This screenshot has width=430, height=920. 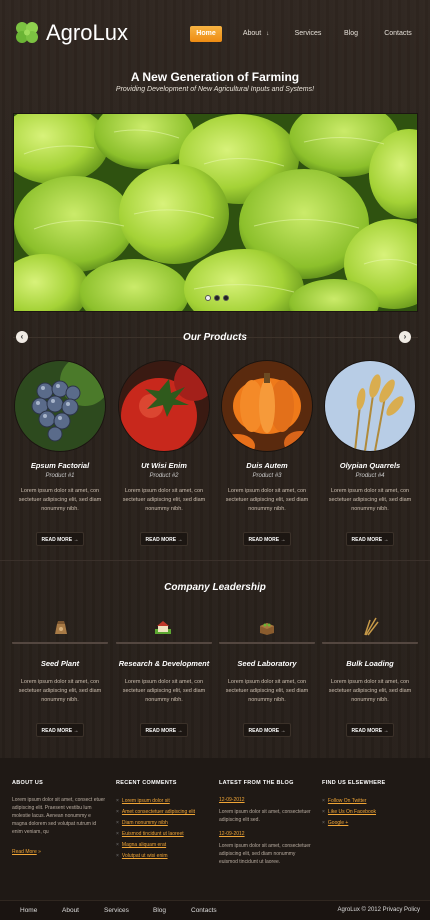 I want to click on comment-link: × Amet consectetuer adipiscing elit, so click(x=163, y=812).